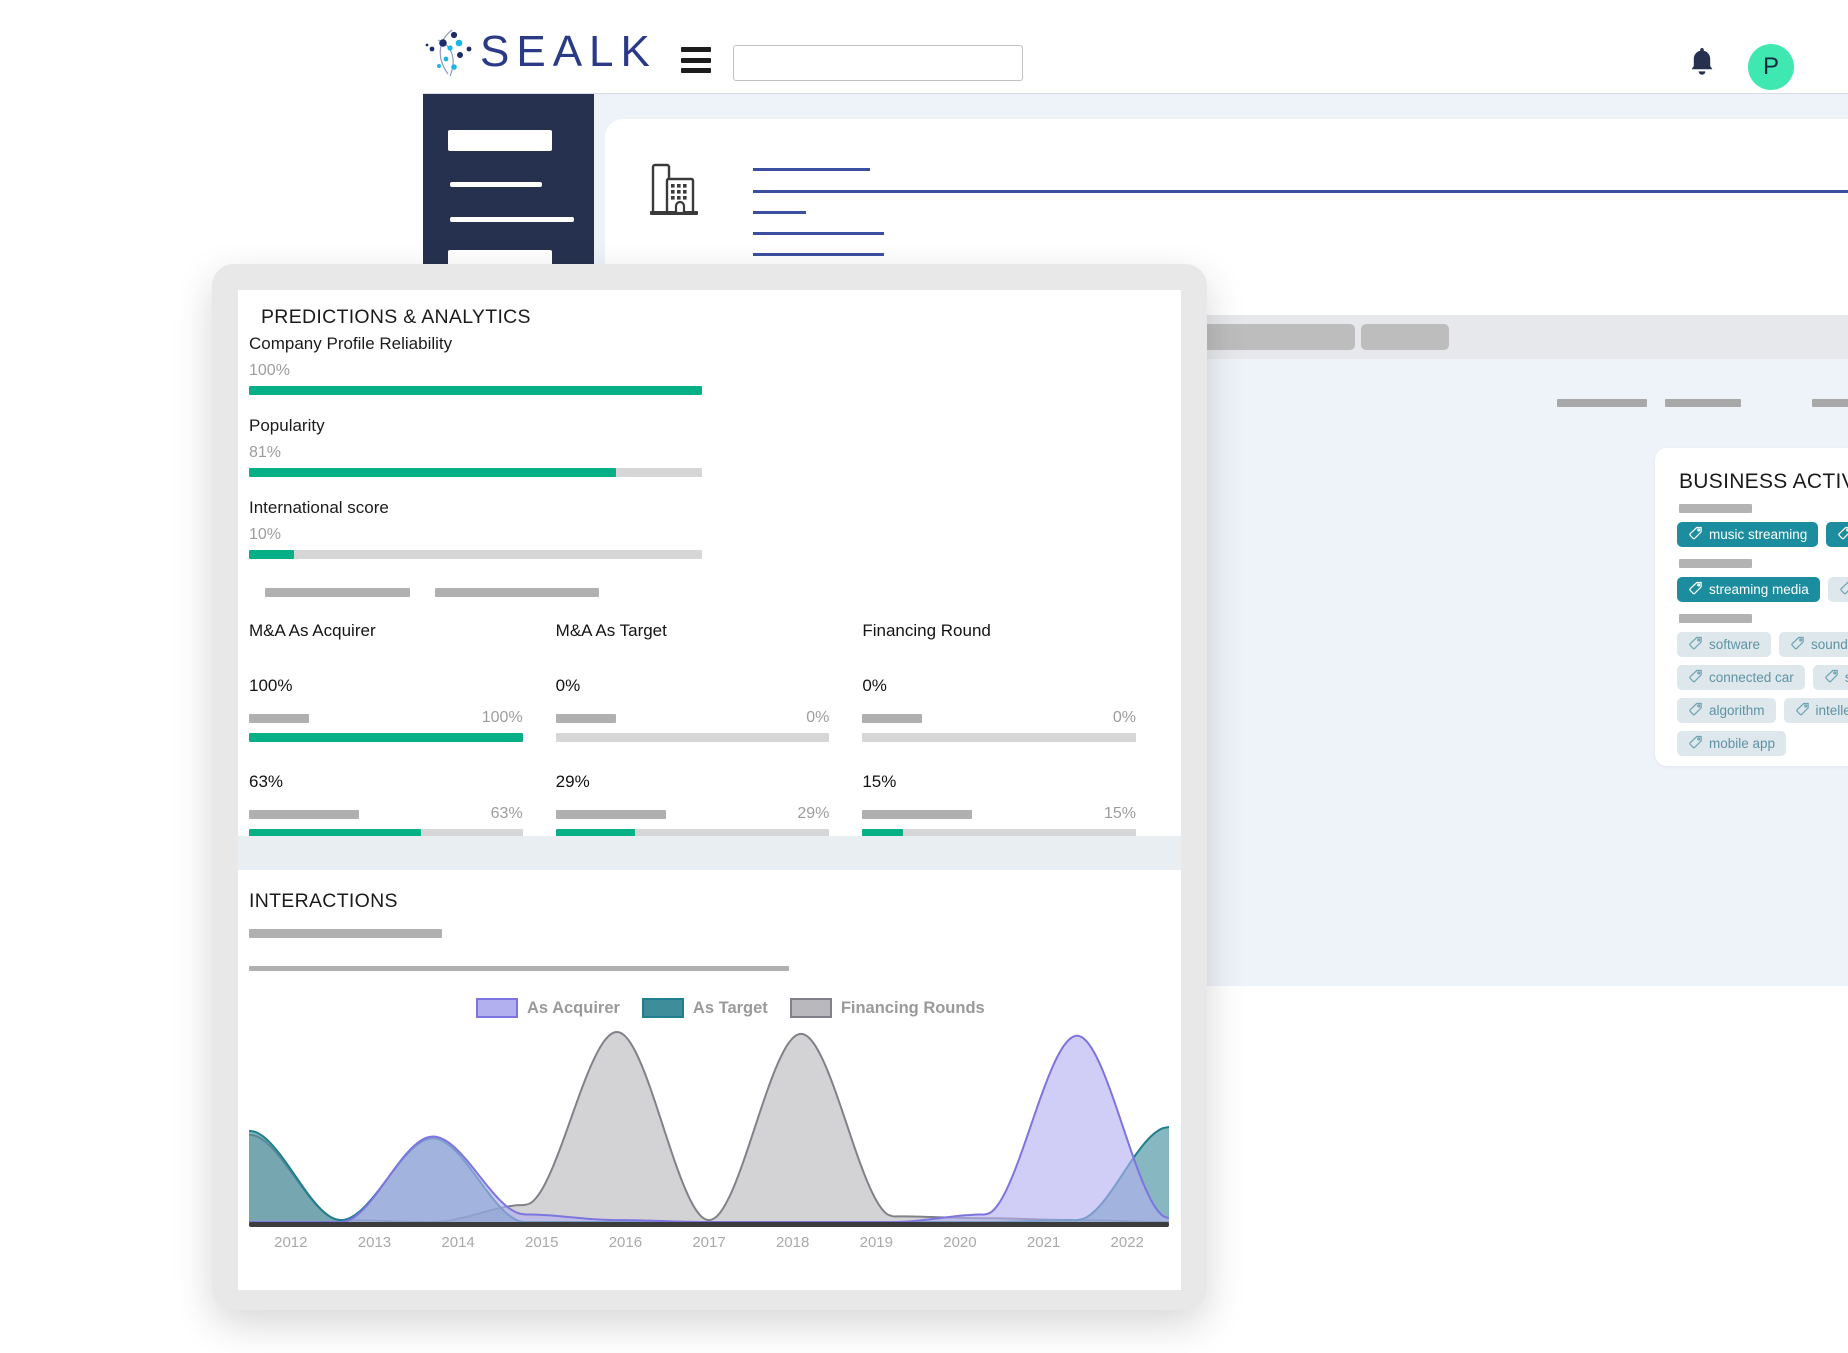 The image size is (1848, 1353). I want to click on metric-progress-fill, so click(432, 472).